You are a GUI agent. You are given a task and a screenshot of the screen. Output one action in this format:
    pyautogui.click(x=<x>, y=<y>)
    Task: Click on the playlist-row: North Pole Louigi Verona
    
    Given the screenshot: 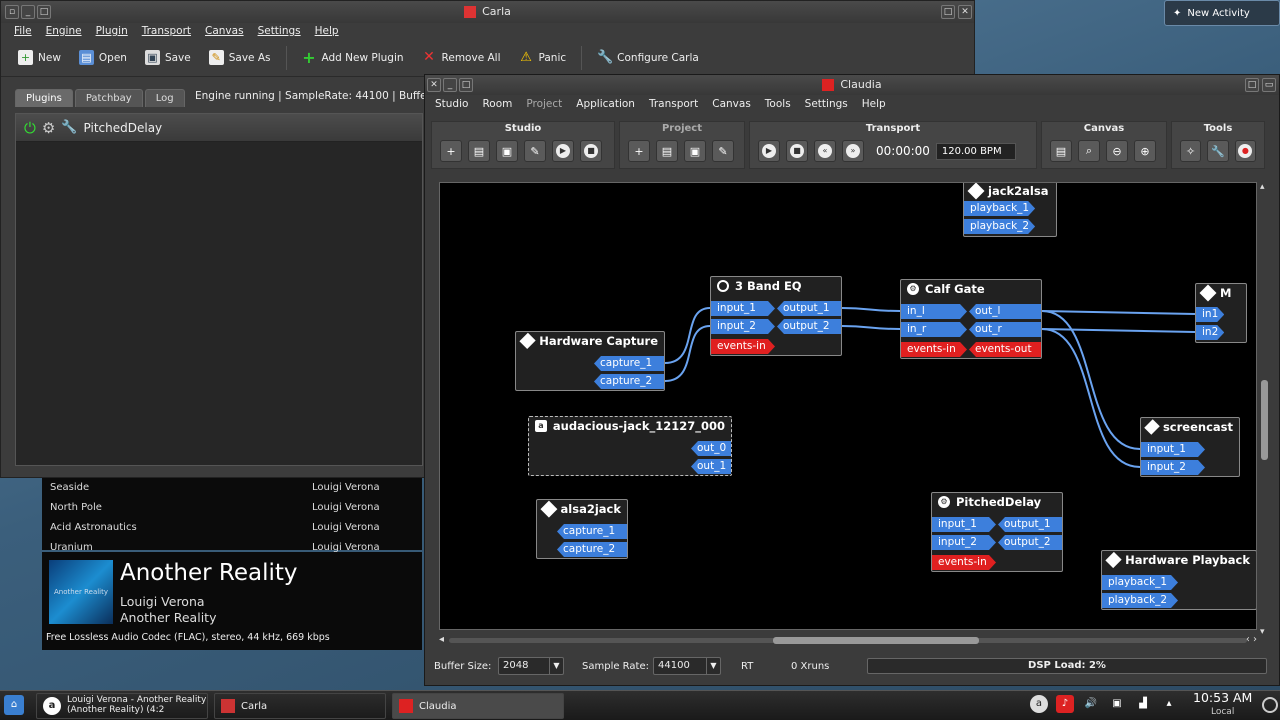 What is the action you would take?
    pyautogui.click(x=232, y=508)
    